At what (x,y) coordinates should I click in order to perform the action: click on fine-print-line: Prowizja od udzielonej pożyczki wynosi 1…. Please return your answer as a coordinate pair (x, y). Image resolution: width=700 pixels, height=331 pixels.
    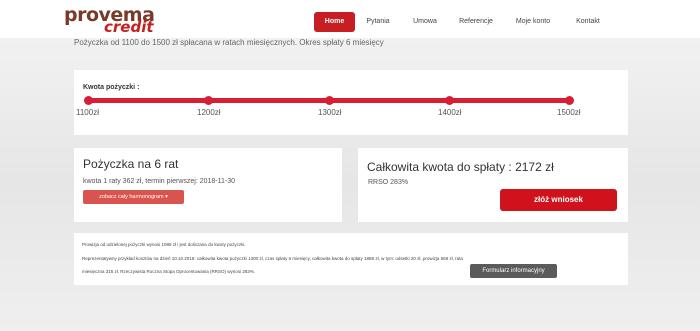
    Looking at the image, I should click on (164, 244).